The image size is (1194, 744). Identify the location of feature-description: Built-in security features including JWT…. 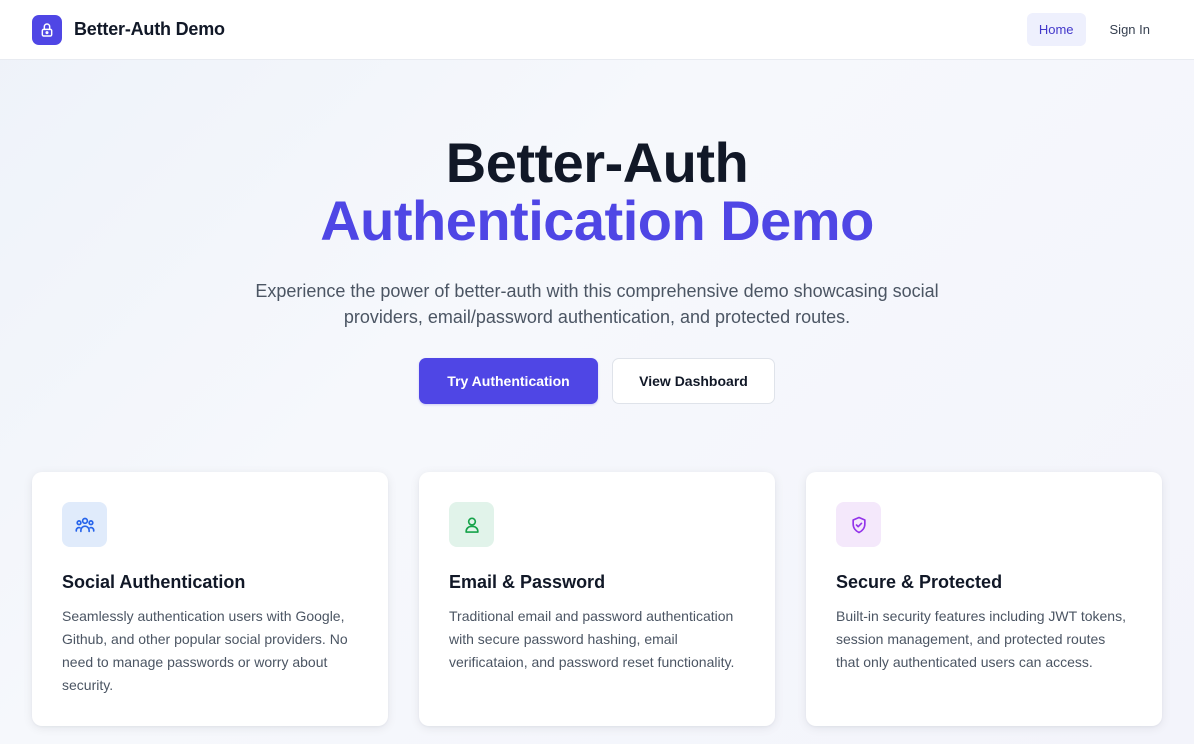
(981, 639).